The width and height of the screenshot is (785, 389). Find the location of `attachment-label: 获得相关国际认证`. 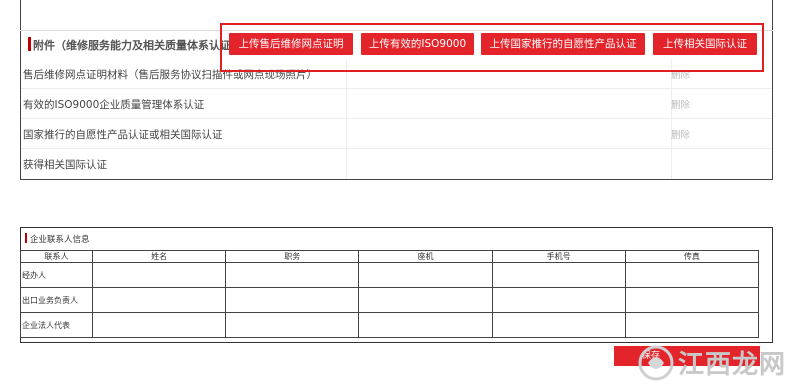

attachment-label: 获得相关国际认证 is located at coordinates (65, 165).